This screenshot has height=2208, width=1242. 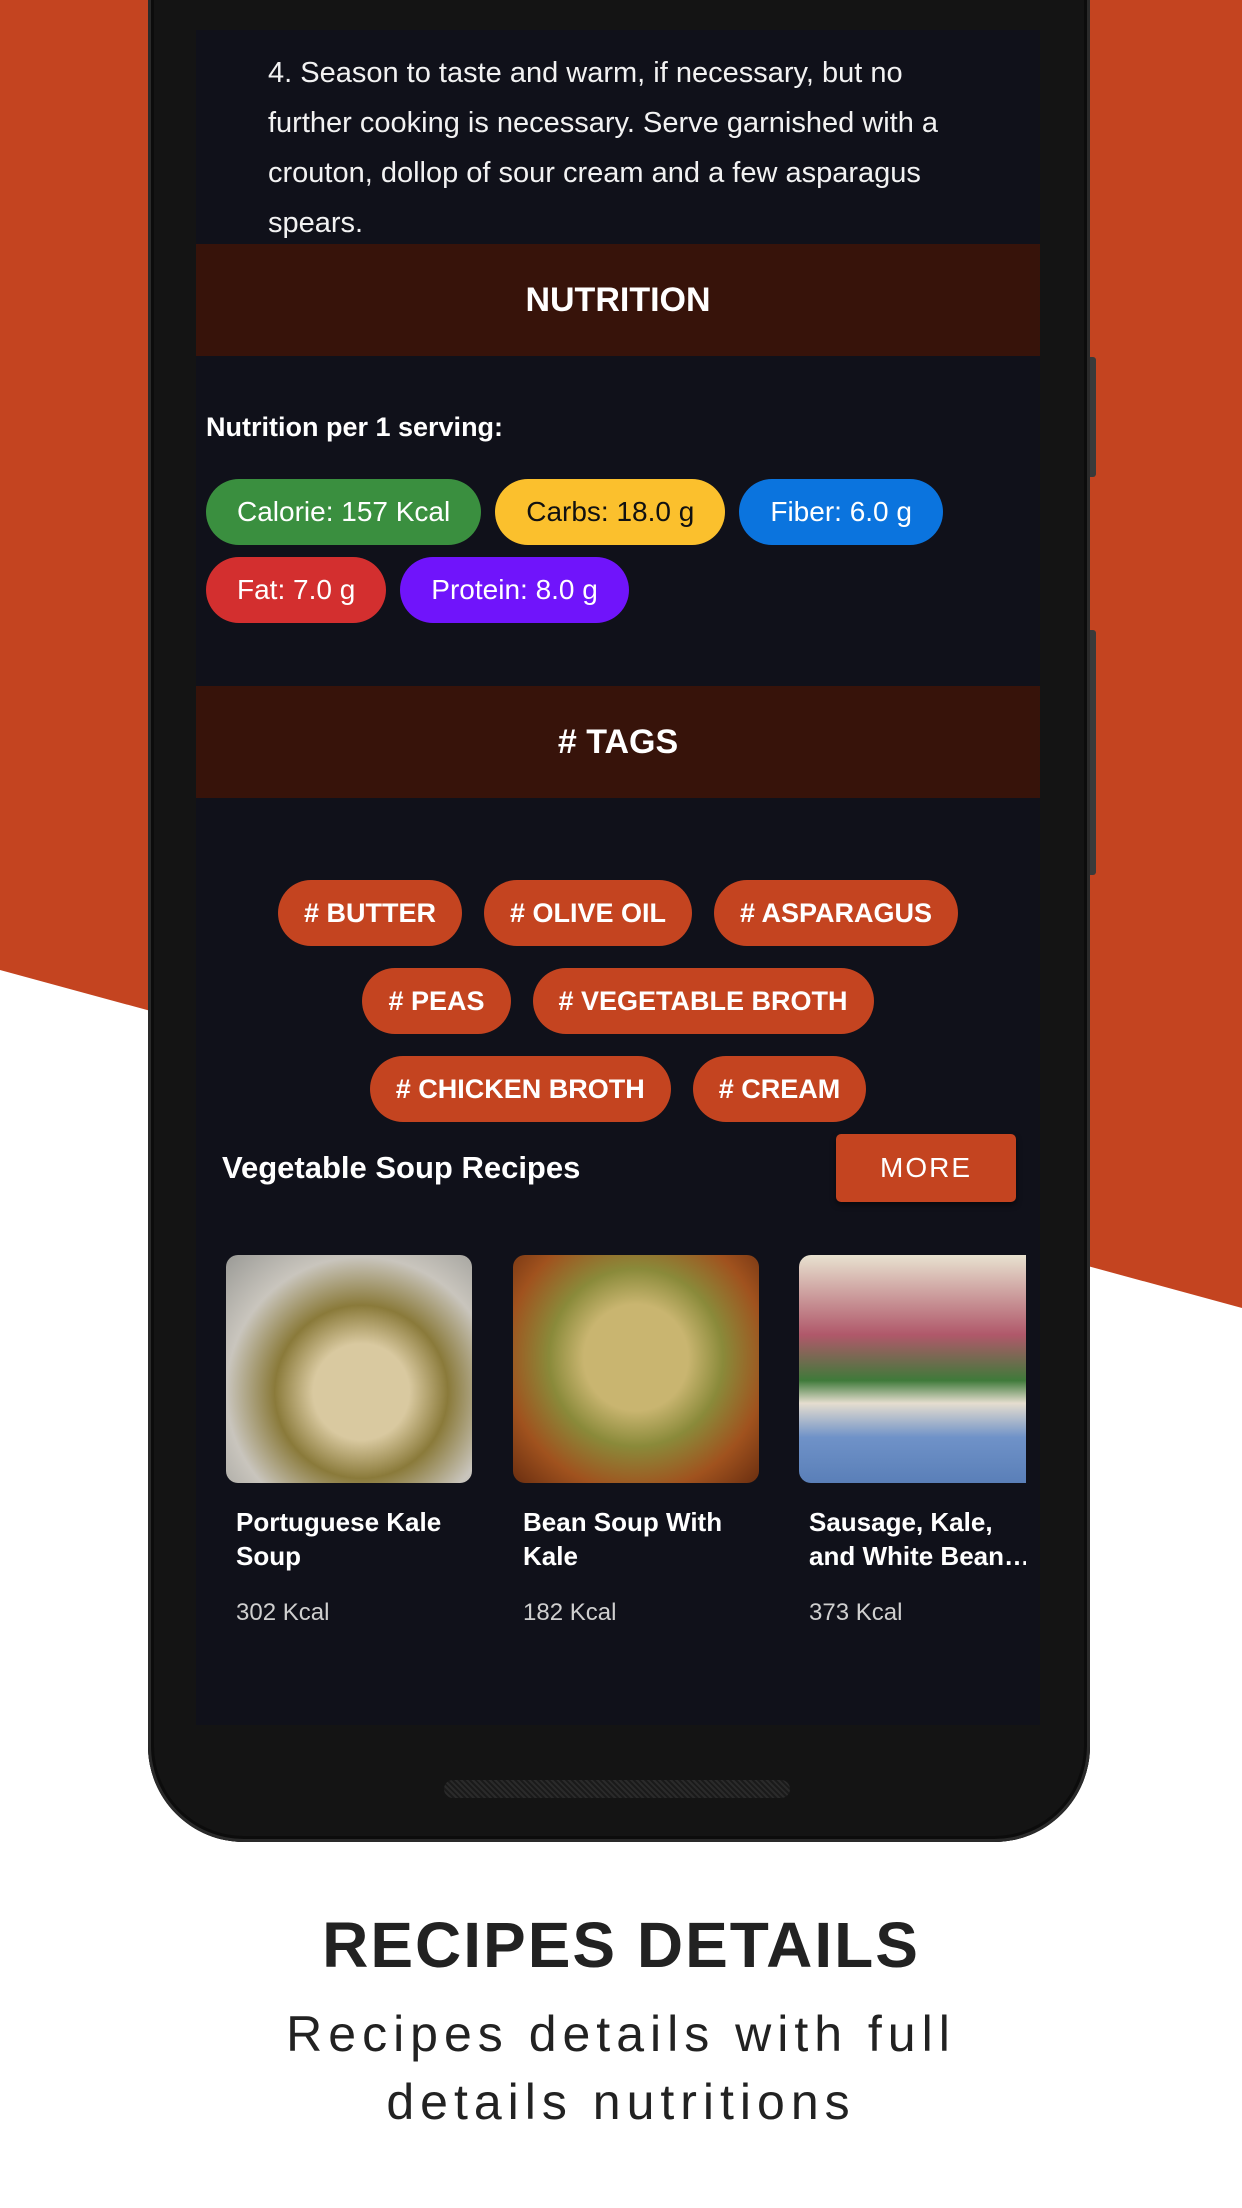 What do you see at coordinates (339, 1539) in the screenshot?
I see `recipe-card-title: Portuguese Kale Soup` at bounding box center [339, 1539].